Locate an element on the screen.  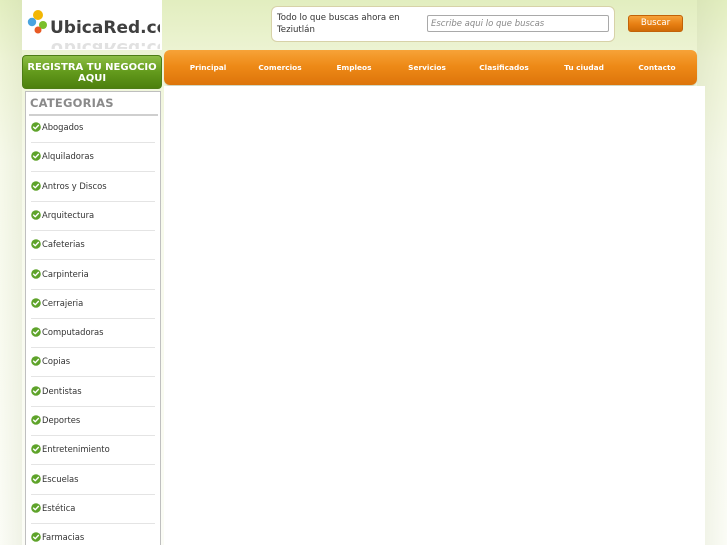
category-item: Deportes is located at coordinates (93, 424).